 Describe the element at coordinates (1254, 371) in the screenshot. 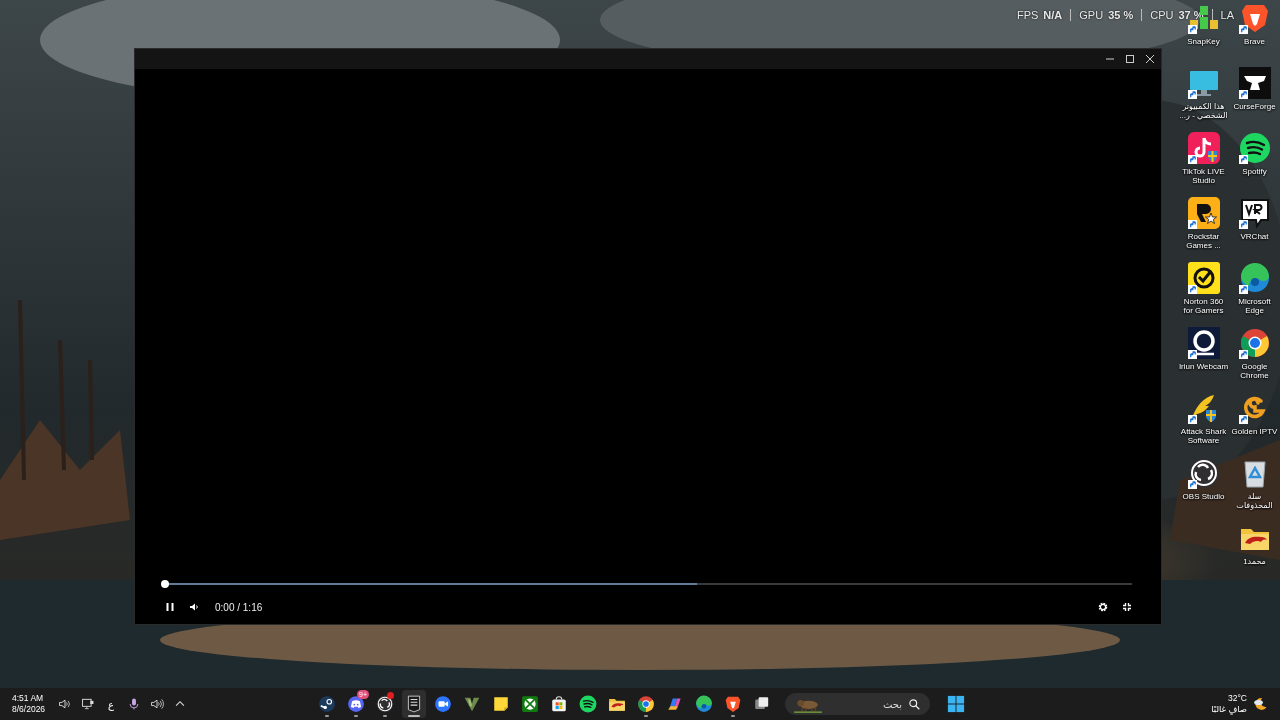

I see `icon-label: Google Chrome` at that location.